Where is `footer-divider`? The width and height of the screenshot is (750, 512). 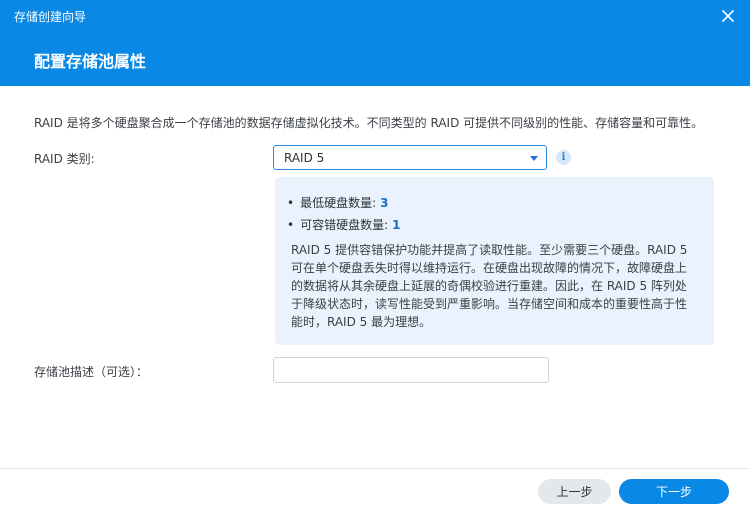 footer-divider is located at coordinates (375, 468).